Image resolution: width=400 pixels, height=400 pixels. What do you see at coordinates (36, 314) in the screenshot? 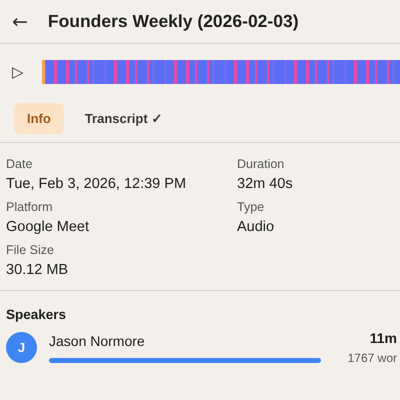
I see `section-title: Speakers` at bounding box center [36, 314].